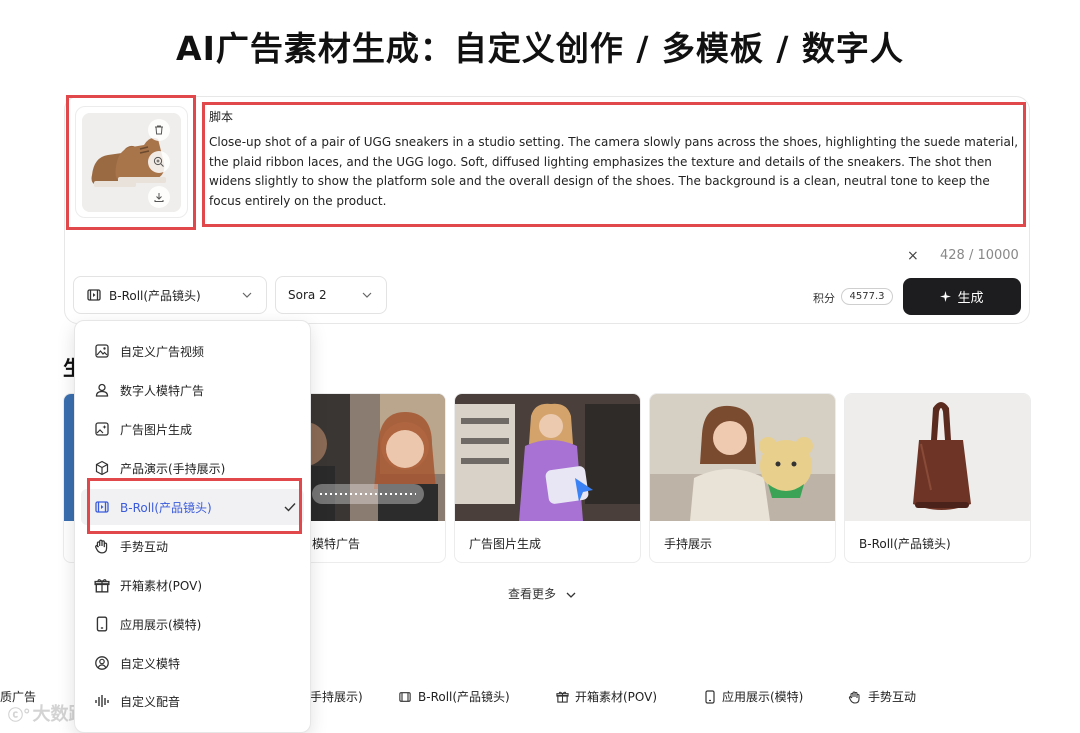  Describe the element at coordinates (540, 48) in the screenshot. I see `page-title: AI广告素材生成：自定义创作 / 多模板 / 数字人` at that location.